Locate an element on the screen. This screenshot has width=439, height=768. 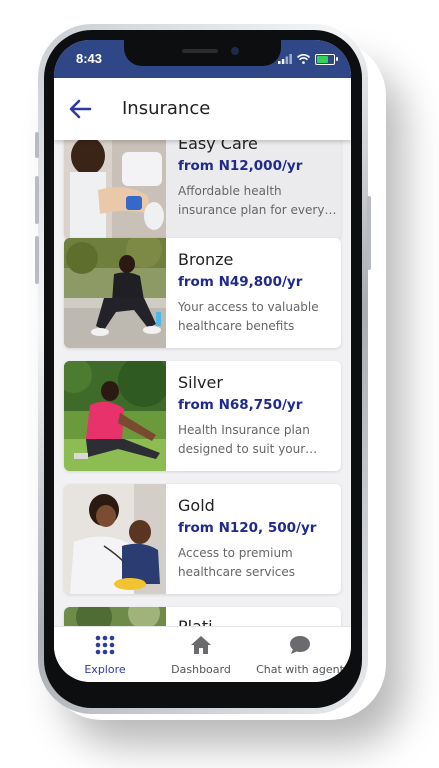
signal-icon is located at coordinates (285, 59).